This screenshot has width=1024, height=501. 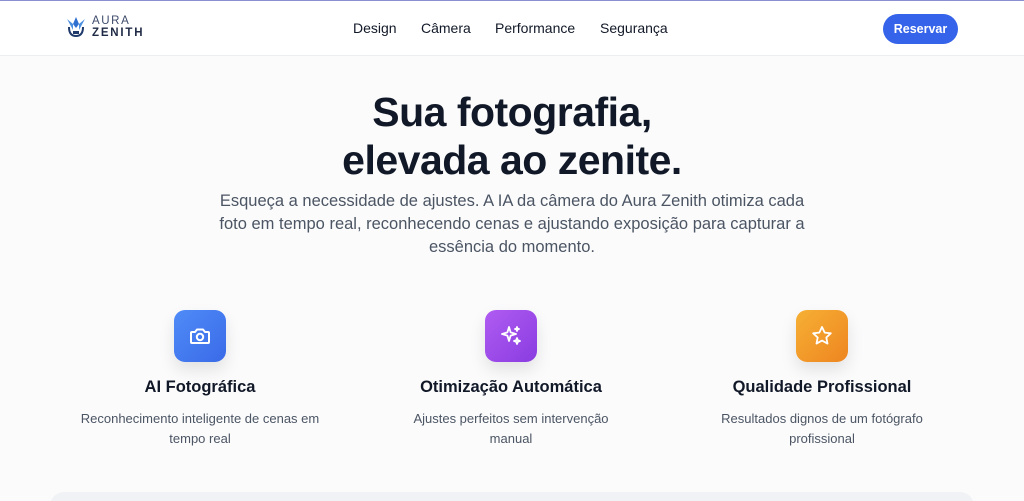 What do you see at coordinates (512, 496) in the screenshot?
I see `next-section-card` at bounding box center [512, 496].